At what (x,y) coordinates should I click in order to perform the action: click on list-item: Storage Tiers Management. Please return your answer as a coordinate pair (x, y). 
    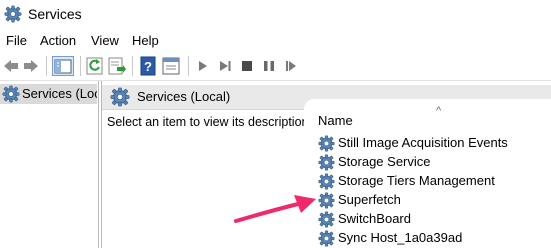
    Looking at the image, I should click on (433, 181).